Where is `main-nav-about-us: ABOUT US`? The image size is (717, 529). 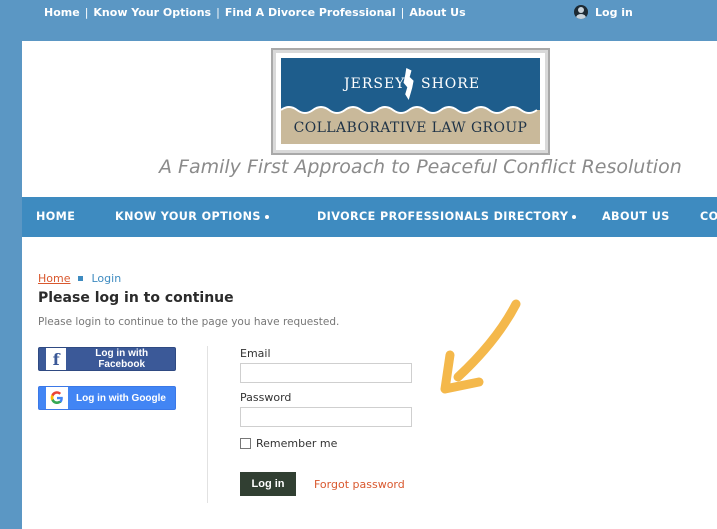
main-nav-about-us: ABOUT US is located at coordinates (636, 216).